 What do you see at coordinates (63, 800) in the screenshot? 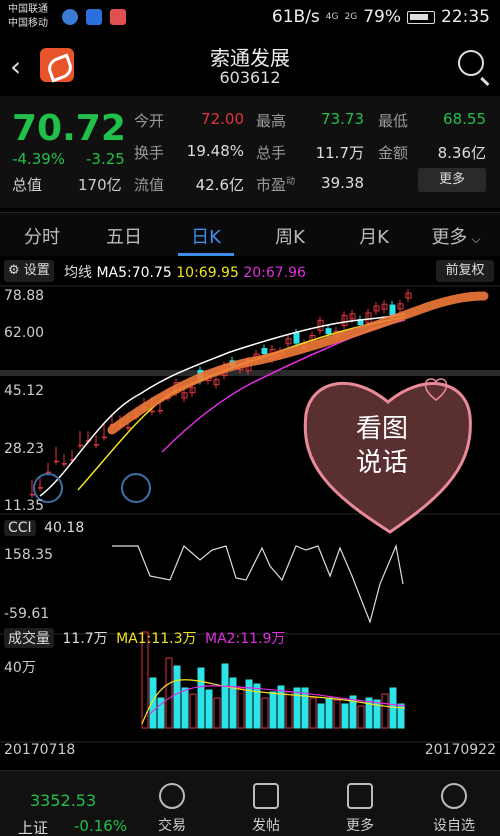
I see `index-value: 3352.53` at bounding box center [63, 800].